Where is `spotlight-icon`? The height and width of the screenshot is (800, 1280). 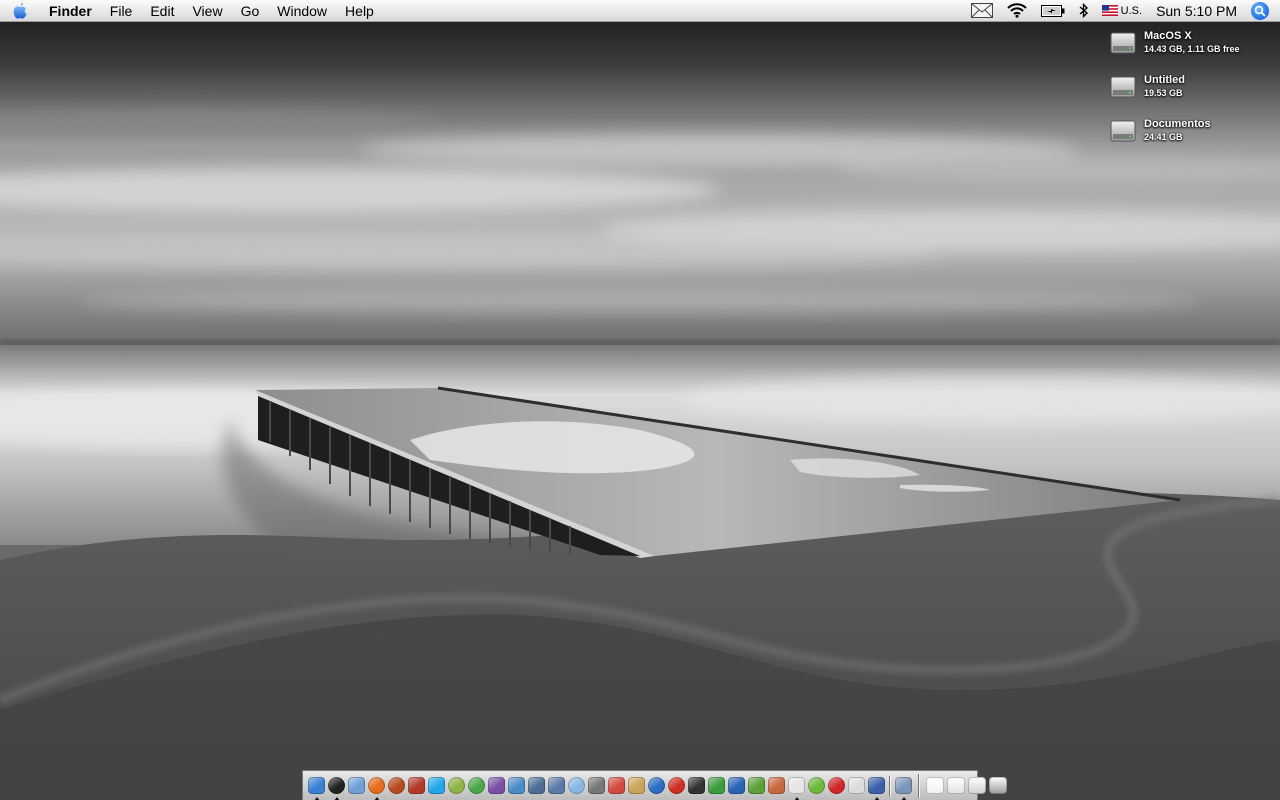
spotlight-icon is located at coordinates (1260, 11).